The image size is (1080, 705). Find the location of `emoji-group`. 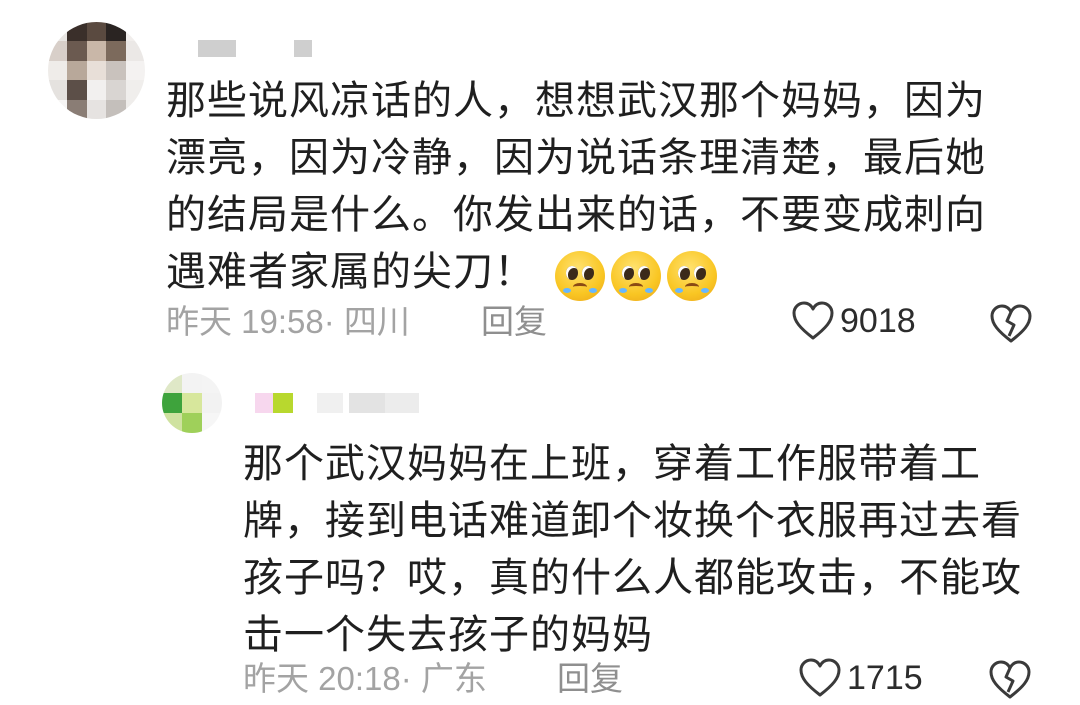

emoji-group is located at coordinates (639, 274).